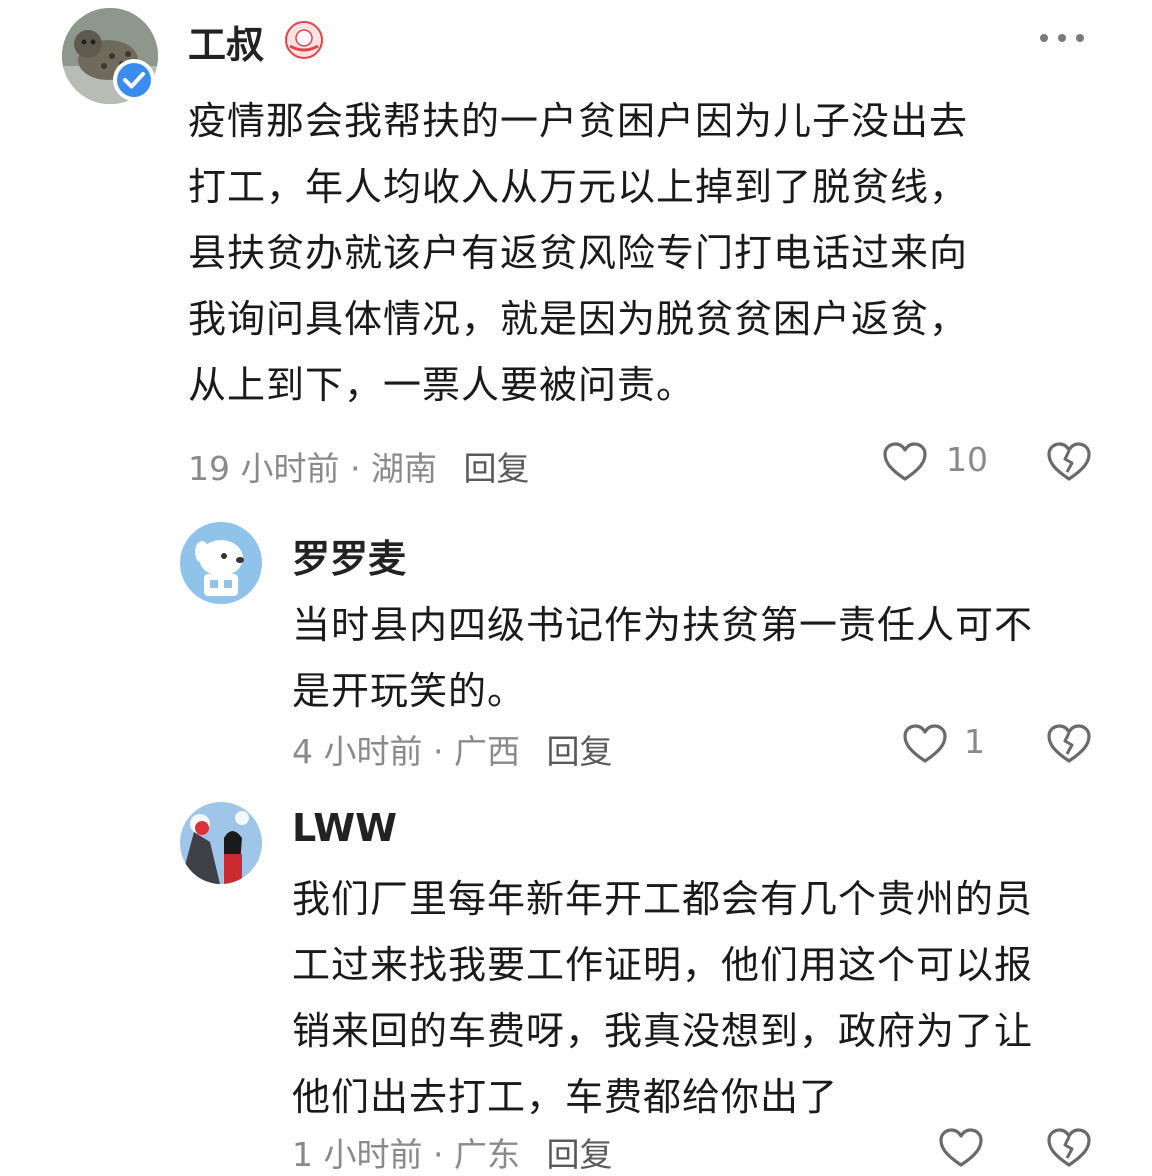  I want to click on reply-text: 当时县内四级书记作为扶贫第一责任人可不 是开玩笑的。, so click(702, 658).